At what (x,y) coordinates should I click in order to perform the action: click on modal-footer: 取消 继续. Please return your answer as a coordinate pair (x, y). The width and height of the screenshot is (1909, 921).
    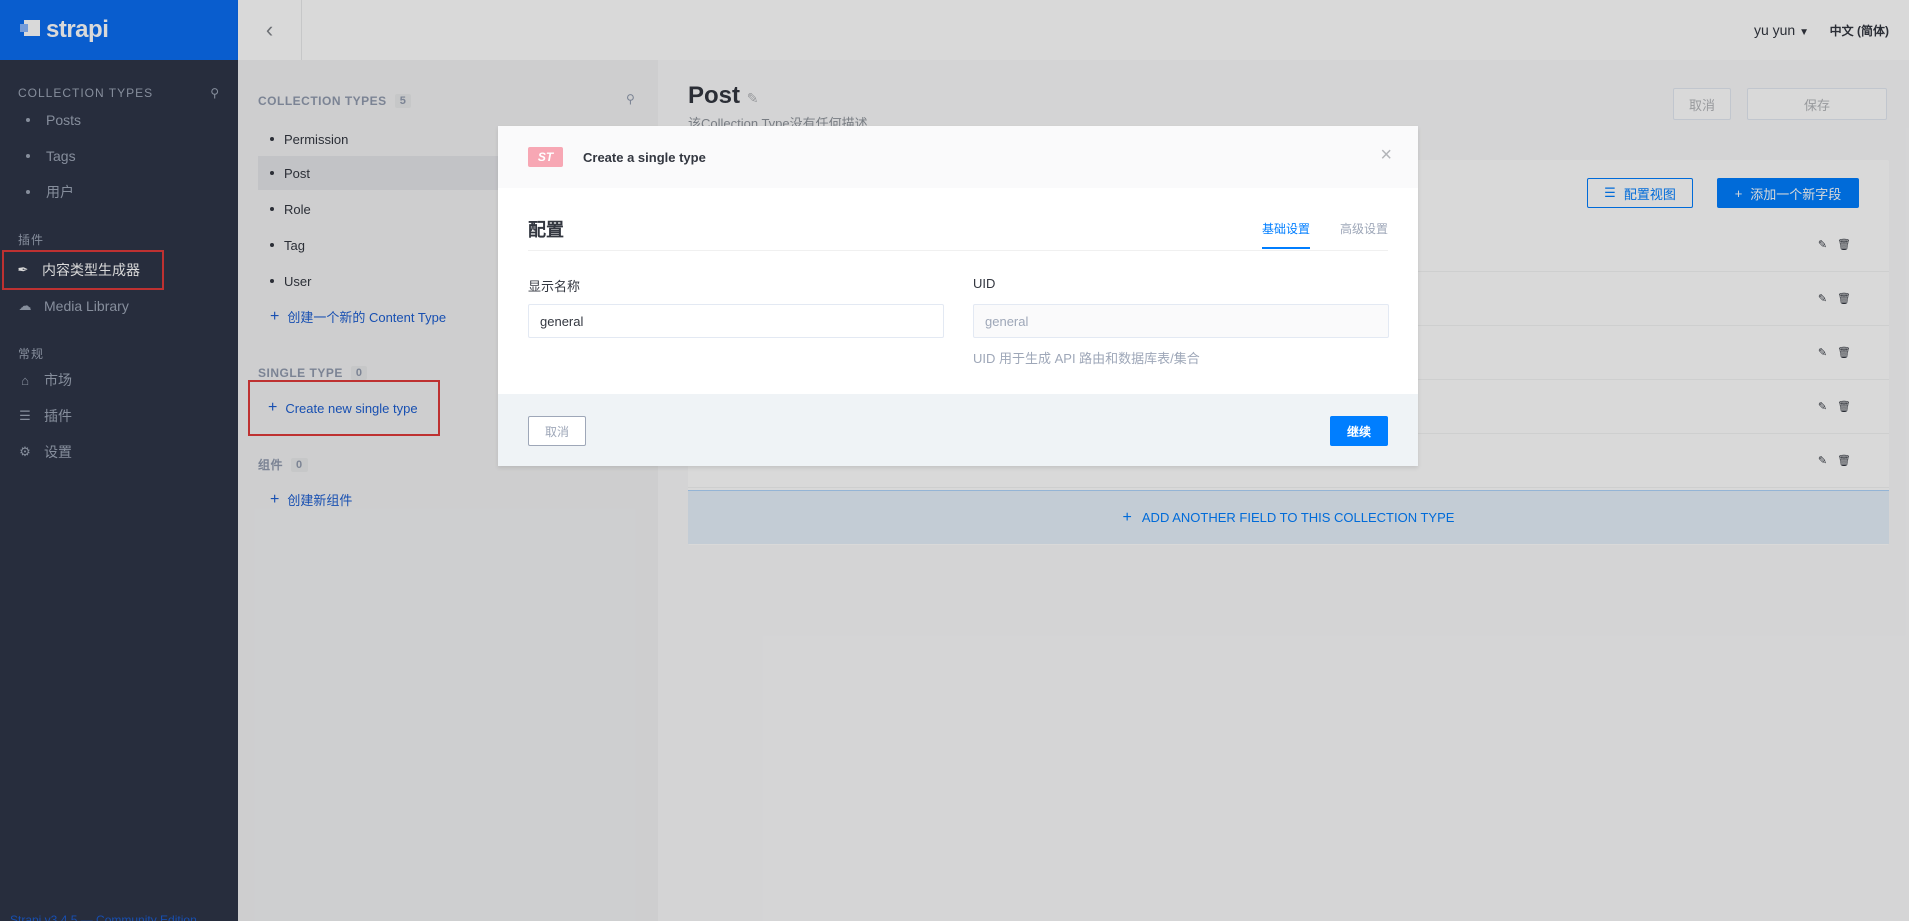
    Looking at the image, I should click on (958, 430).